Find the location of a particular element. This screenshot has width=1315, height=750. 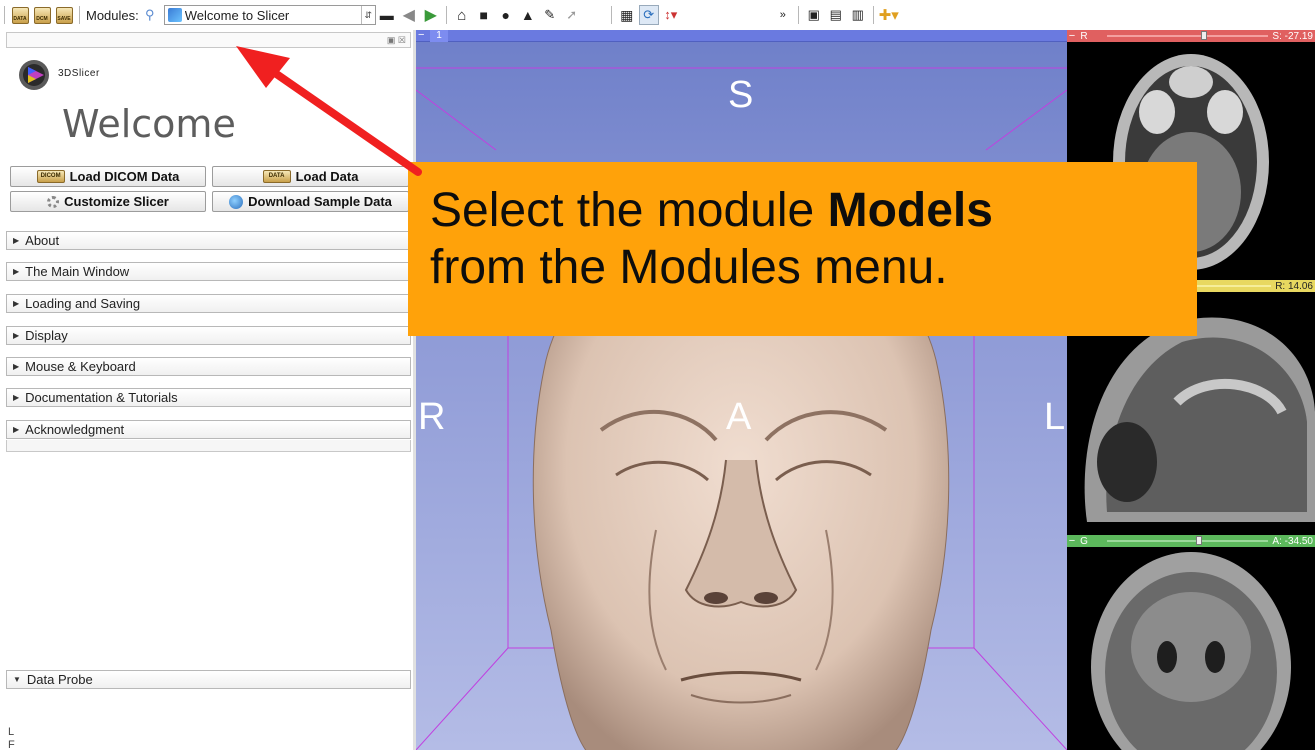

section-label: About is located at coordinates (42, 240).